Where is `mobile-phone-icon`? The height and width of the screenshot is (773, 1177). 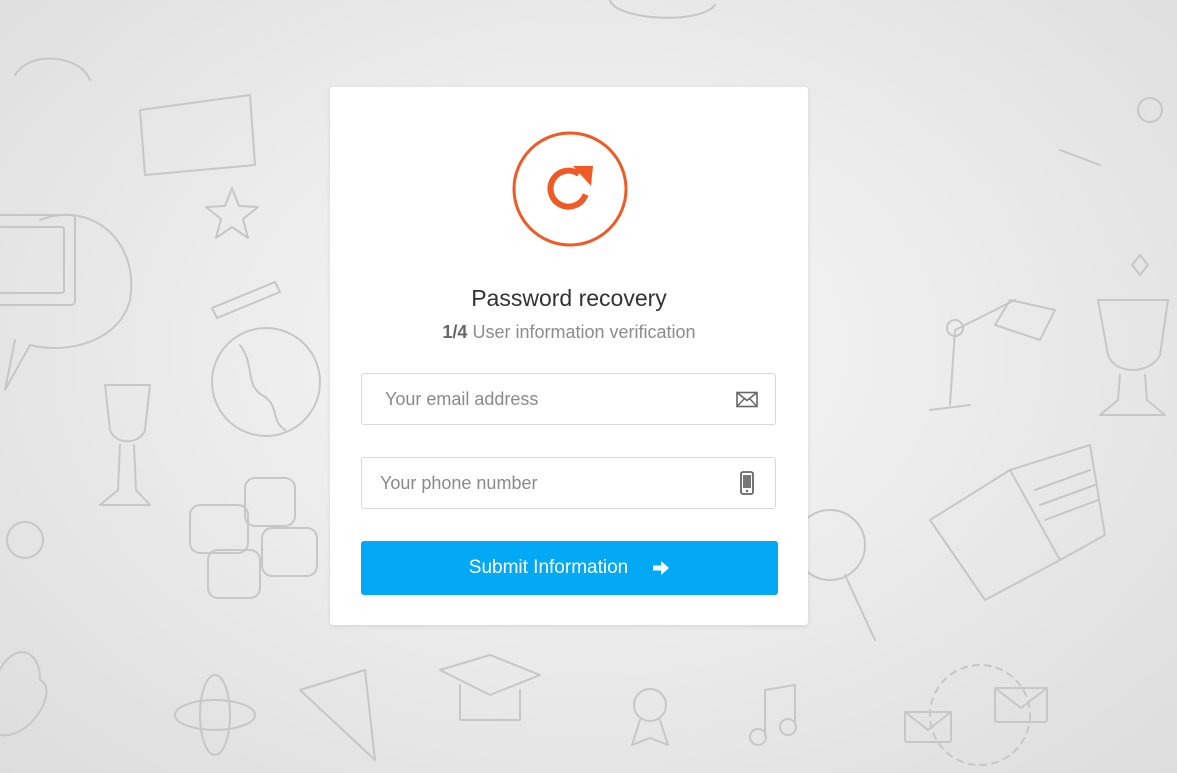
mobile-phone-icon is located at coordinates (747, 483).